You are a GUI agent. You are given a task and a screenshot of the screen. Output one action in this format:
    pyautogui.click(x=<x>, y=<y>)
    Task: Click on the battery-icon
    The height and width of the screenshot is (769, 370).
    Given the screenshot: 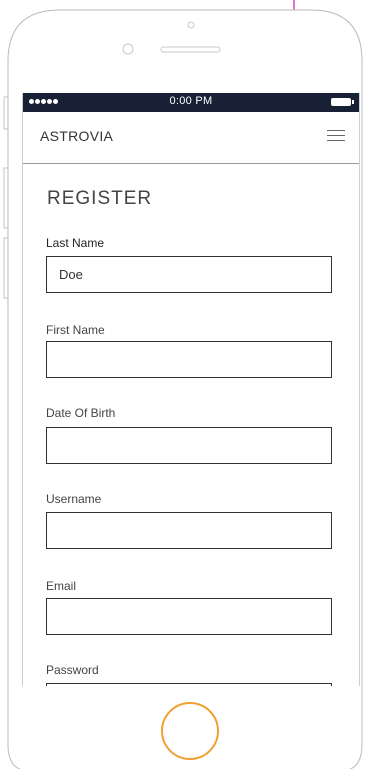 What is the action you would take?
    pyautogui.click(x=342, y=102)
    